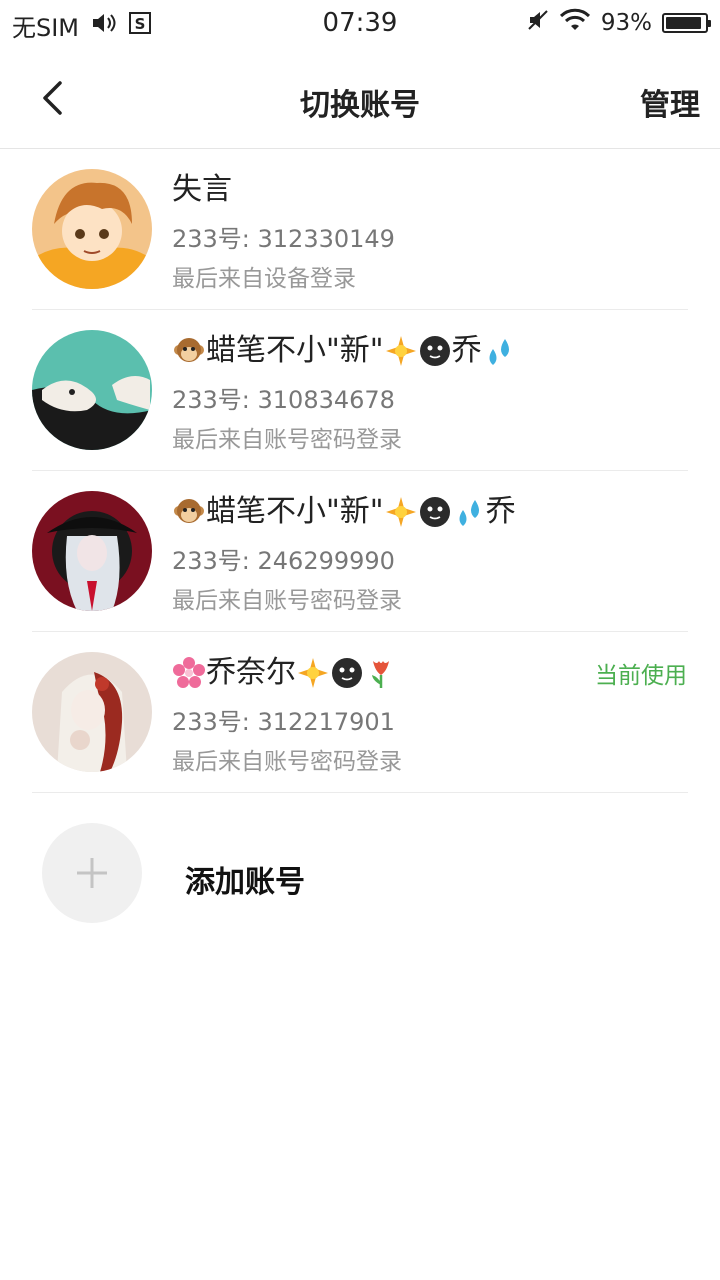  I want to click on plus-icon, so click(92, 873).